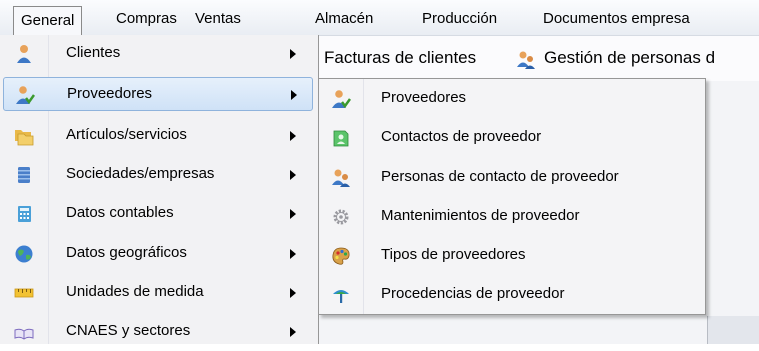 The height and width of the screenshot is (351, 759). Describe the element at coordinates (126, 252) in the screenshot. I see `menu-item-label: Datos geográficos` at that location.